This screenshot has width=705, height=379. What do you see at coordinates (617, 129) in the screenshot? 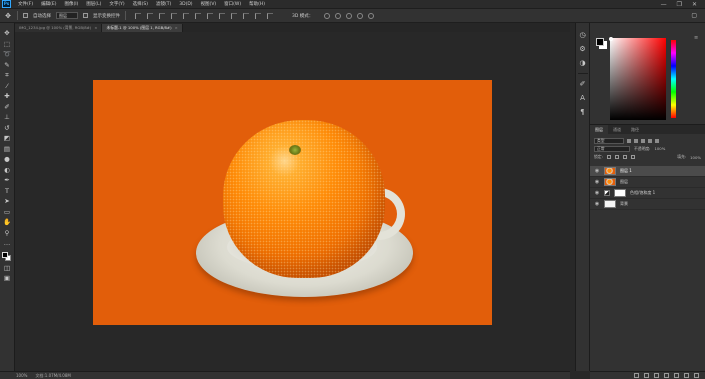
I see `tab-channels: 通道` at bounding box center [617, 129].